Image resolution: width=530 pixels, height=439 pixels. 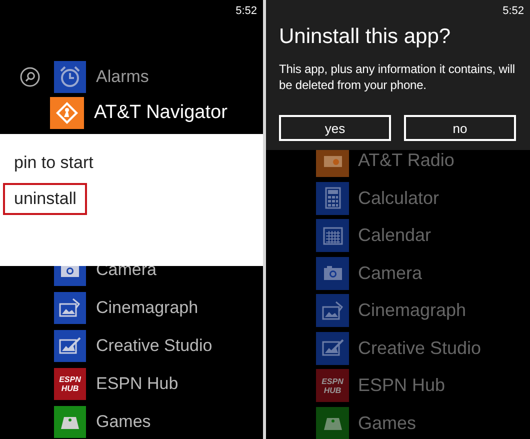 I want to click on menu-item: uninstall, so click(x=45, y=199).